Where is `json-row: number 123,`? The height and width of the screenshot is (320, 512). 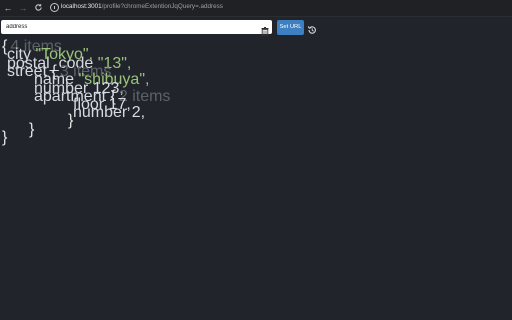
json-row: number 123, is located at coordinates (79, 88).